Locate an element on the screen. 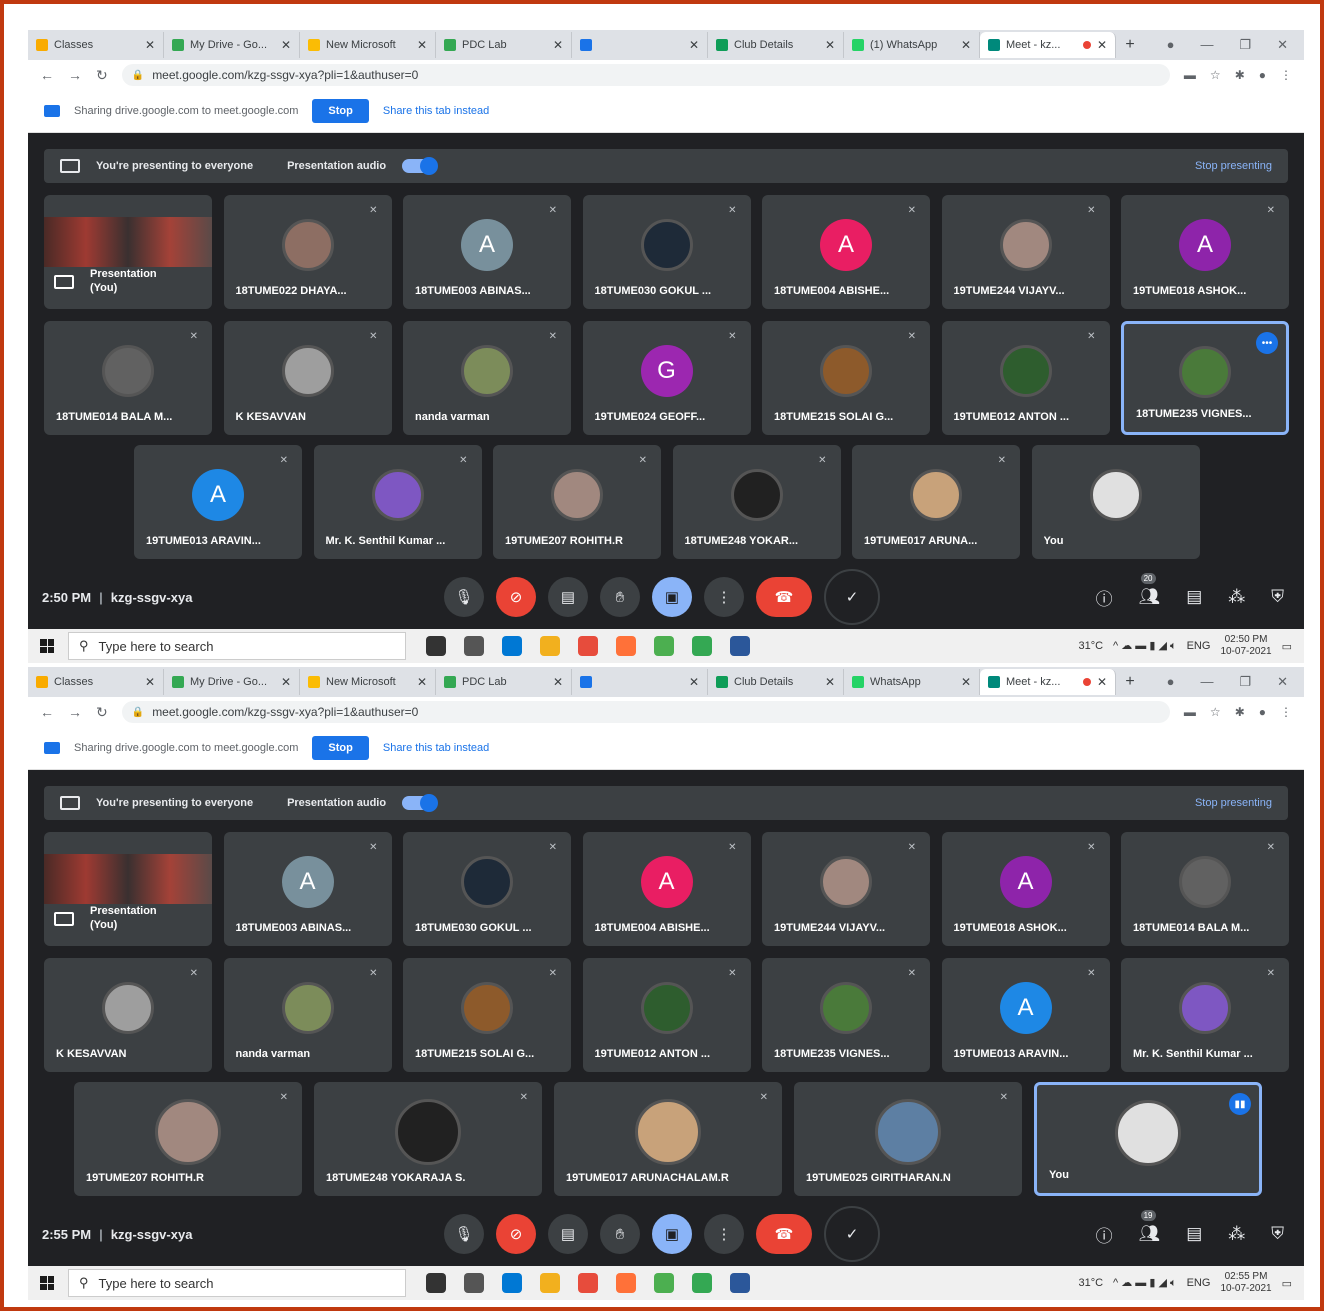 The image size is (1324, 1311). windows-start-icon is located at coordinates (47, 1283).